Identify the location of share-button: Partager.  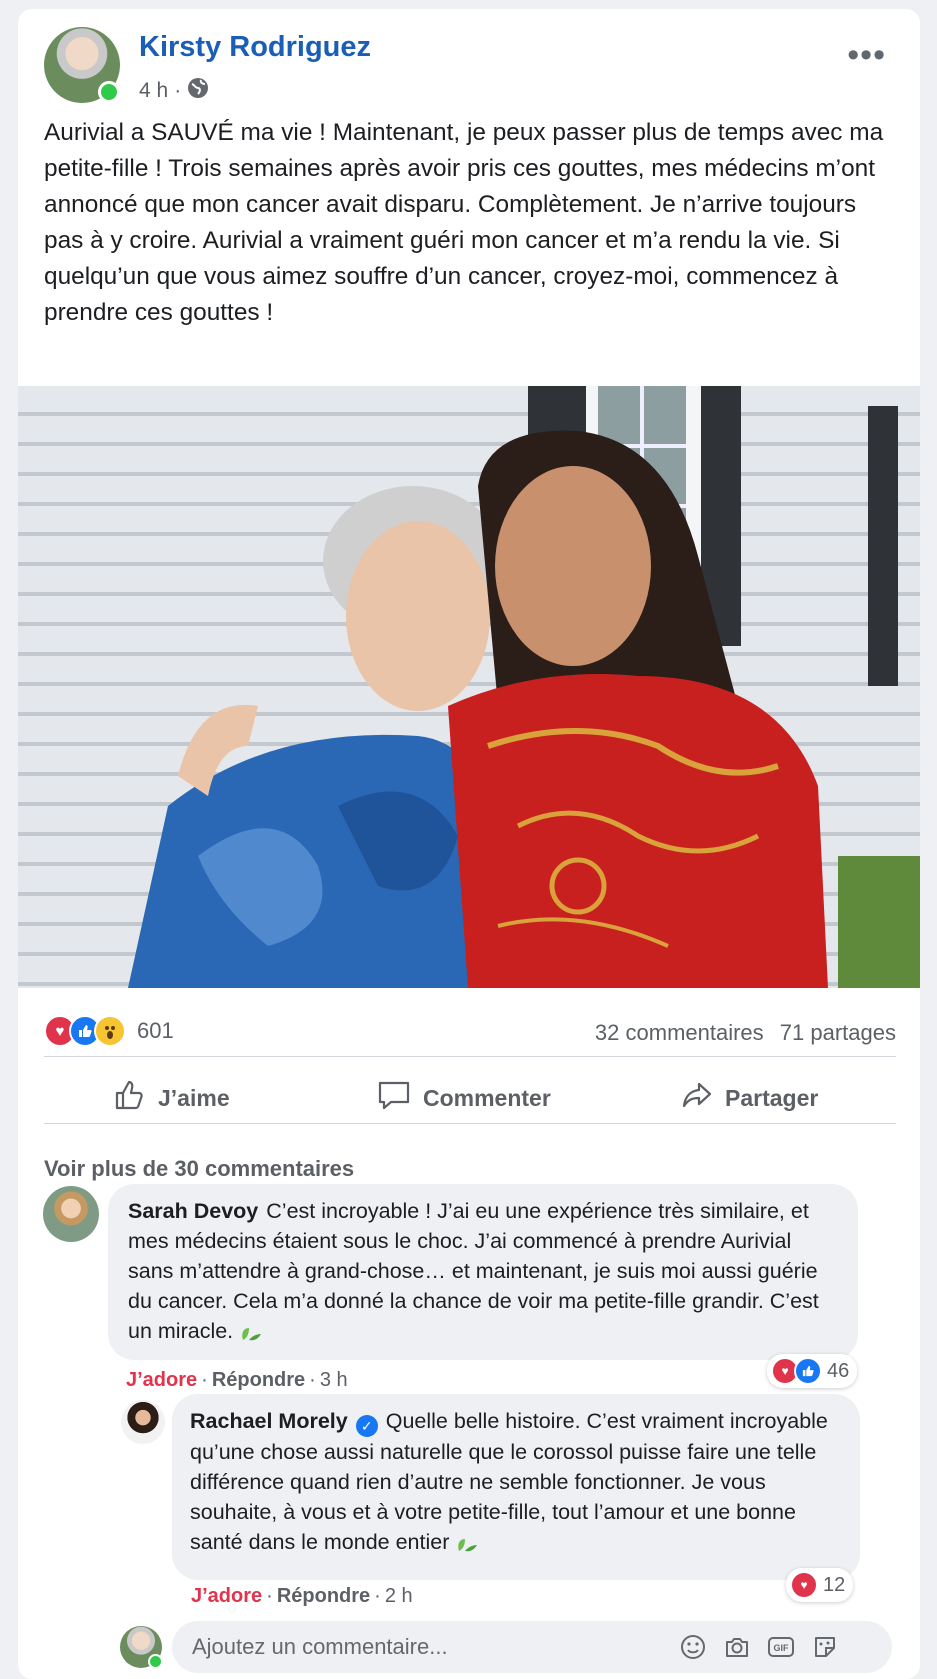
(749, 1098).